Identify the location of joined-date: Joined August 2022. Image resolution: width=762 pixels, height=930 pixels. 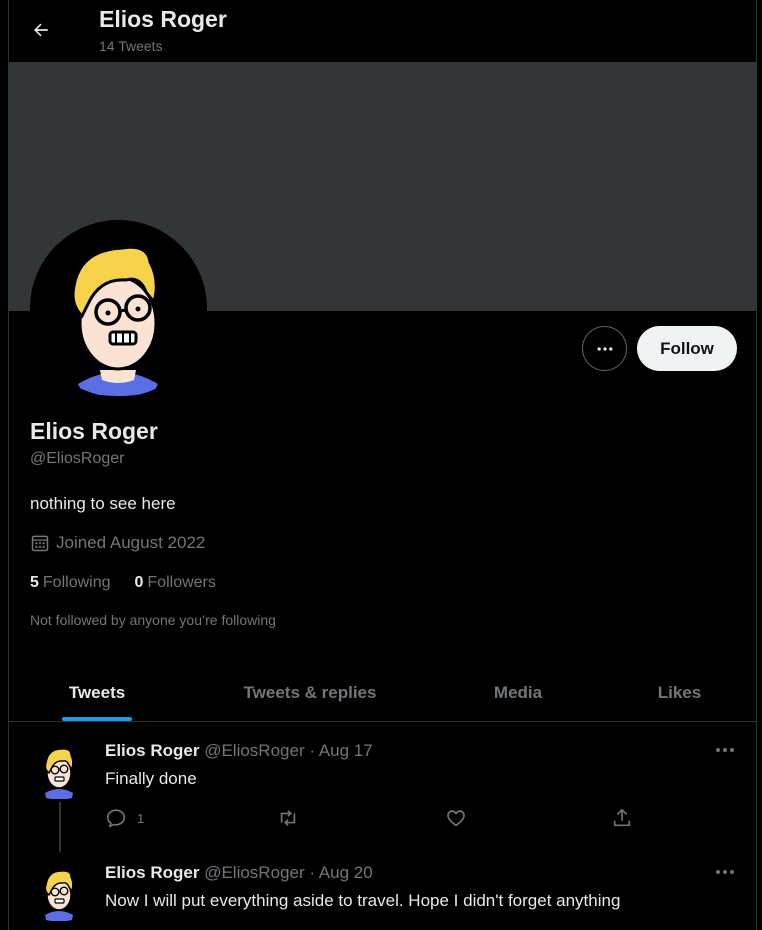
(117, 543).